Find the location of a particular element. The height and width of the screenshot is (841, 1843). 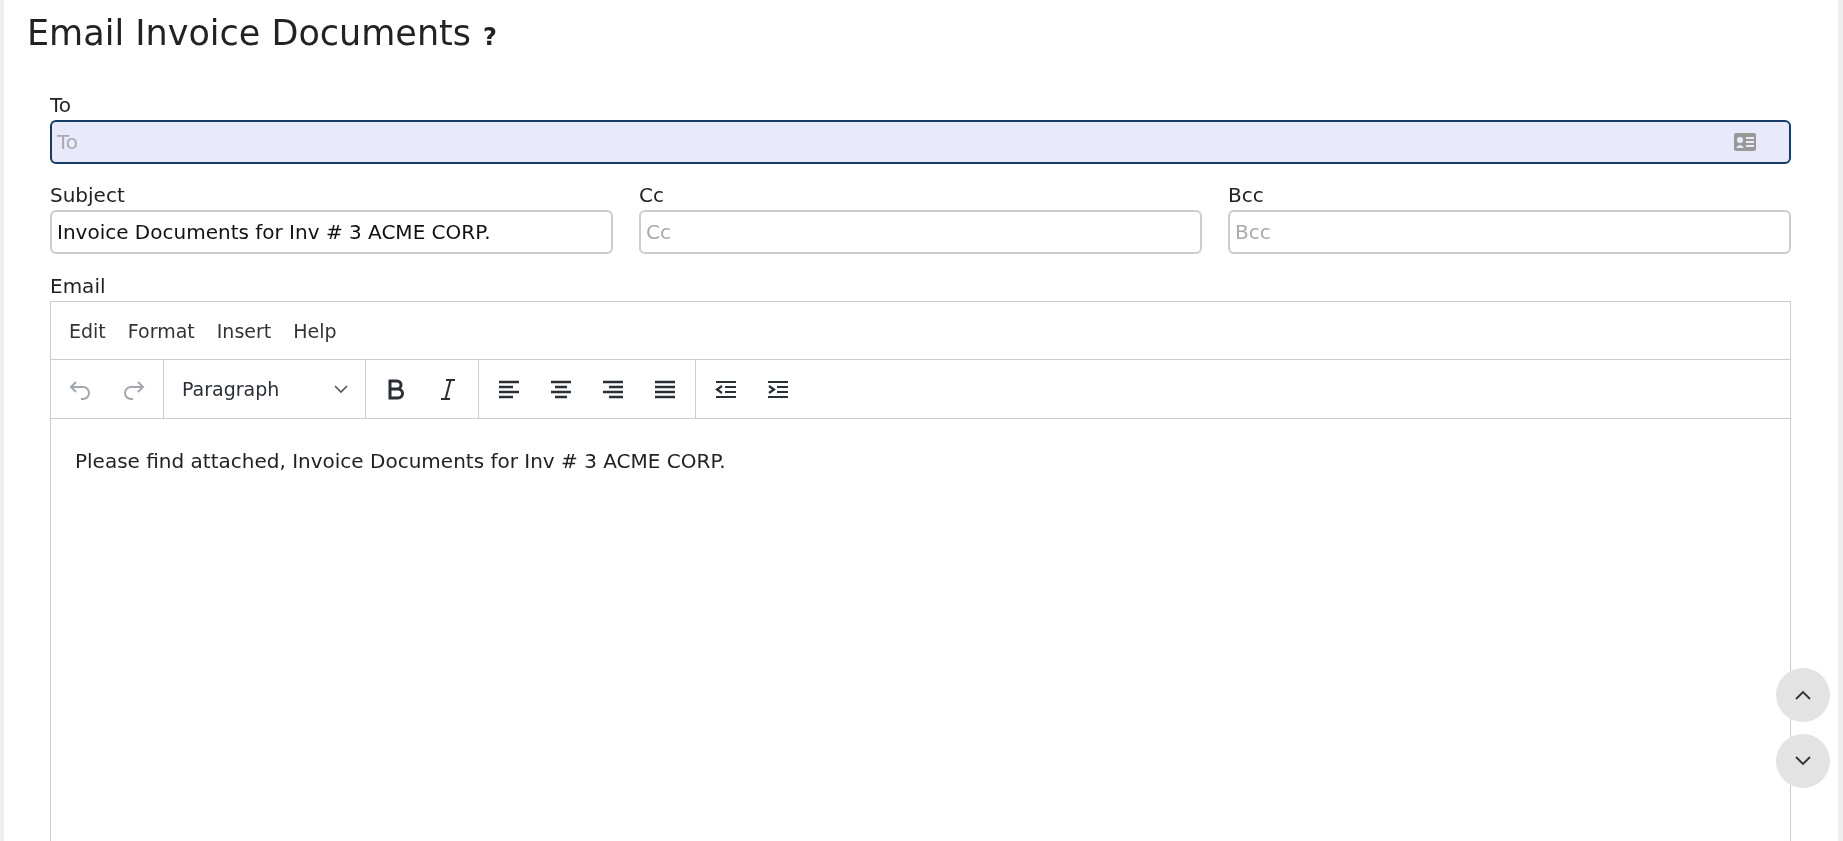

menu-item: Format is located at coordinates (161, 330).